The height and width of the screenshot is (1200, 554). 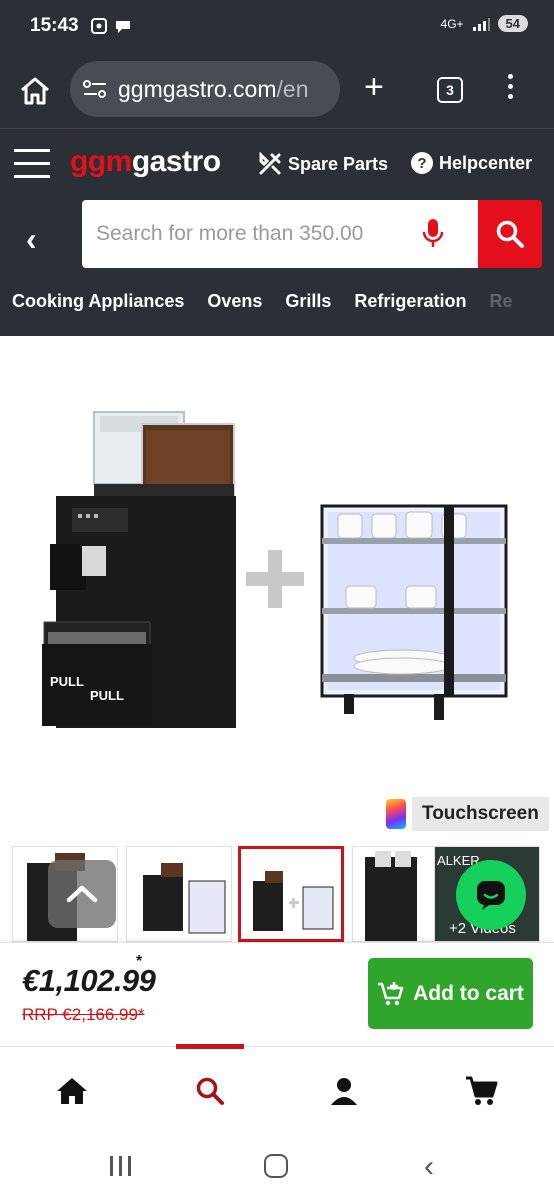 I want to click on recent-apps-icon, so click(x=120, y=1166).